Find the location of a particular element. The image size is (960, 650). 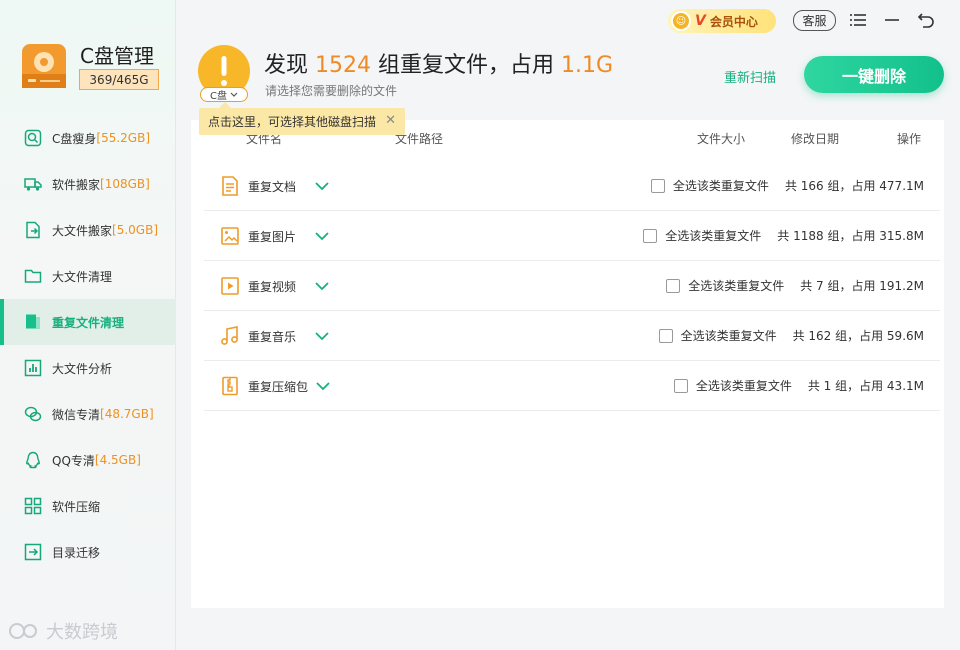

table-row: 重复视频 全选该类重复文件 共 7 组，占用 191.2M is located at coordinates (572, 286).